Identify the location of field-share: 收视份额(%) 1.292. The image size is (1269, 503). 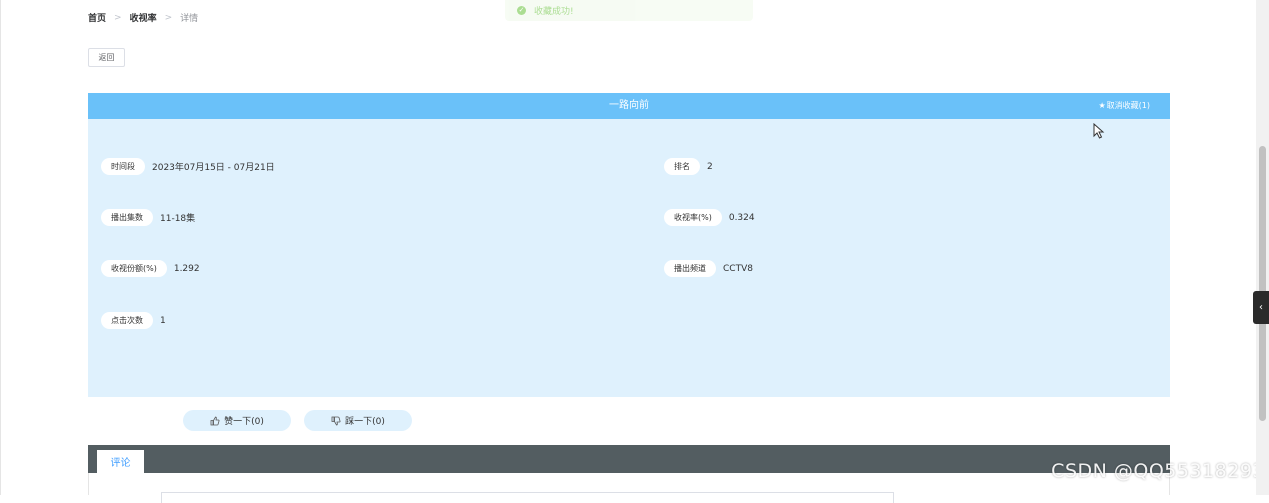
(150, 268).